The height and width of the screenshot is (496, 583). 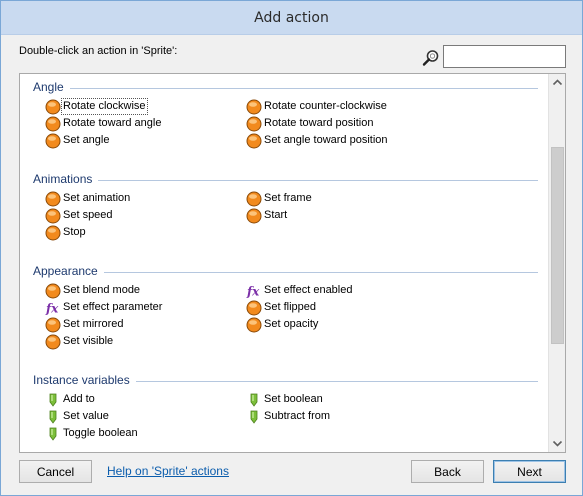 I want to click on action-item: Set blend mode, so click(x=92, y=290).